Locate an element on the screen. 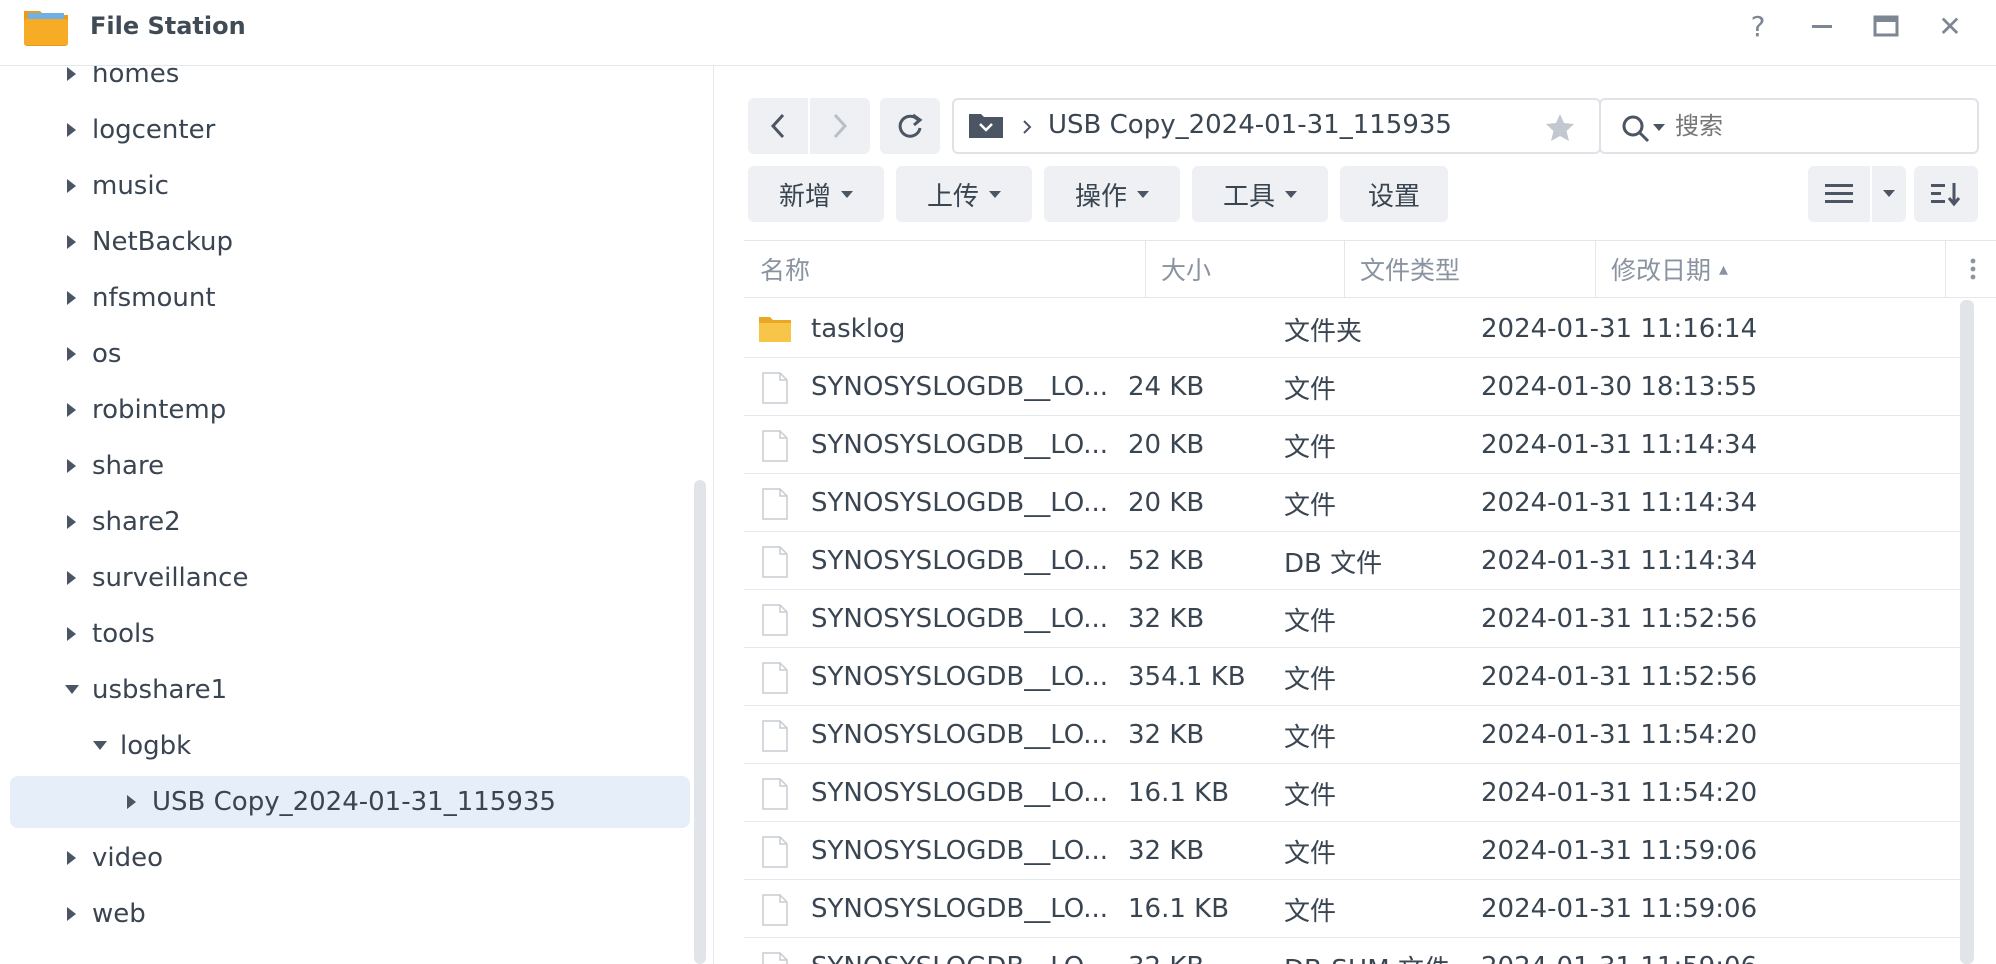 This screenshot has height=964, width=1996. file-row: tasklog 文件夹 2024-01-31 11:16:14 is located at coordinates (1356, 329).